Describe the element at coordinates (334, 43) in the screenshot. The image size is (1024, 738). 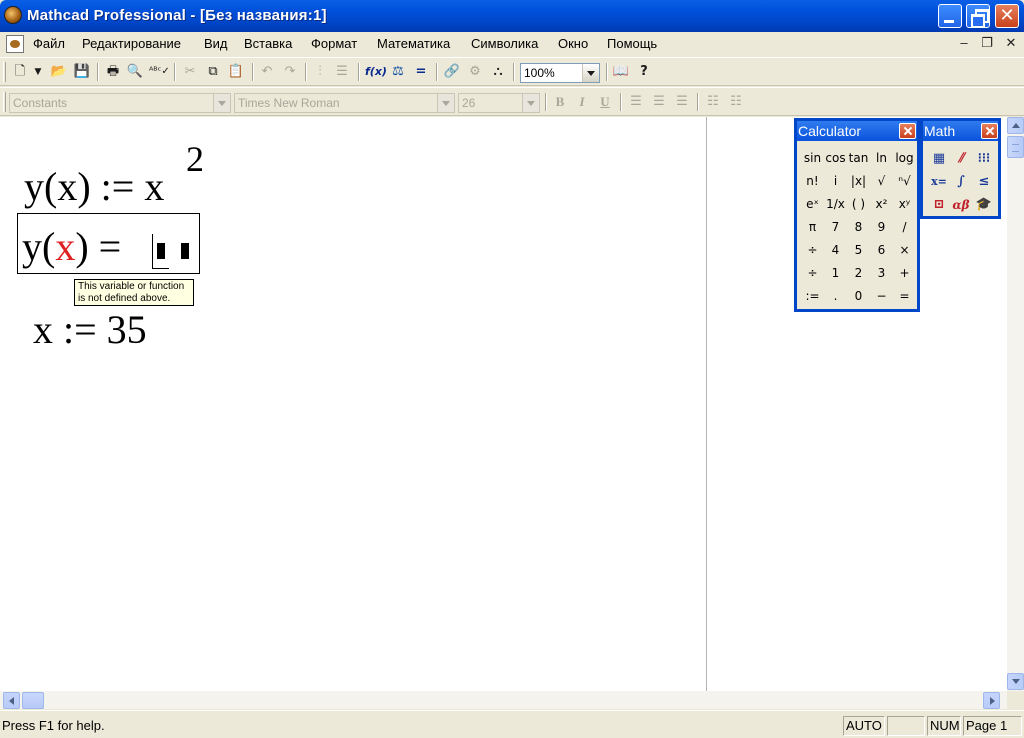
I see `menu-format: Формат` at that location.